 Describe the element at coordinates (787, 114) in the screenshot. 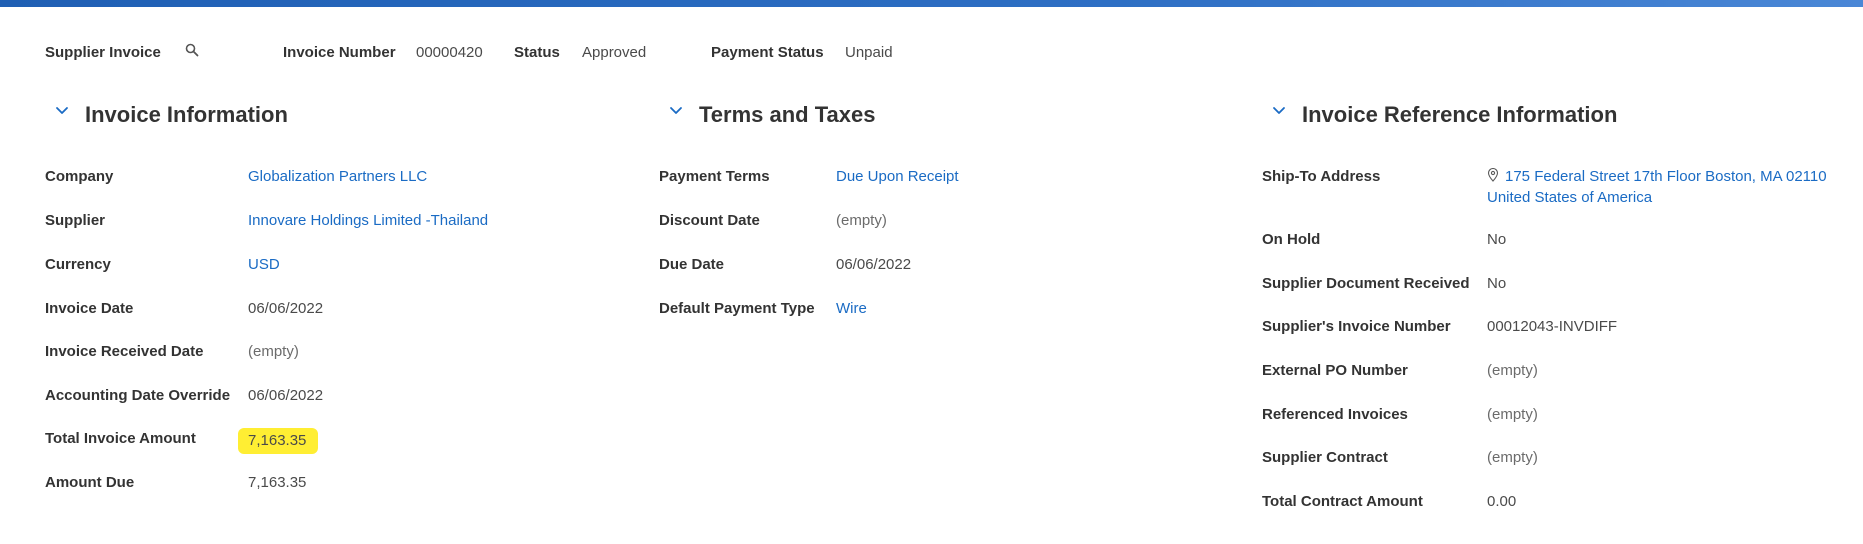

I see `section-title: Terms and Taxes` at that location.